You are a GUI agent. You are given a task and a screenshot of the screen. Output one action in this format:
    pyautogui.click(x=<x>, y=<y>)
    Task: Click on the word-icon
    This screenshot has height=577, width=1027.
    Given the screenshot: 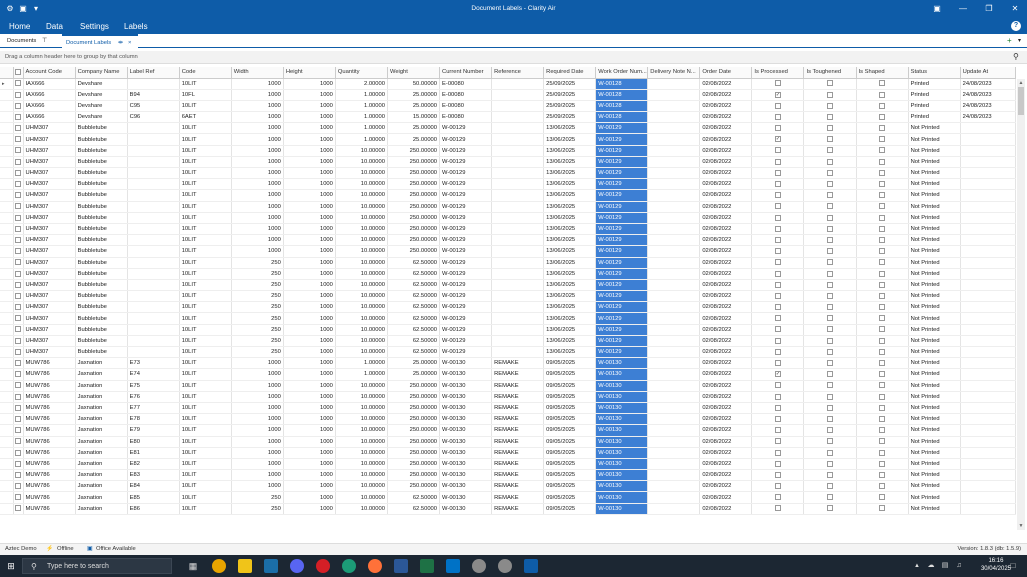 What is the action you would take?
    pyautogui.click(x=401, y=566)
    